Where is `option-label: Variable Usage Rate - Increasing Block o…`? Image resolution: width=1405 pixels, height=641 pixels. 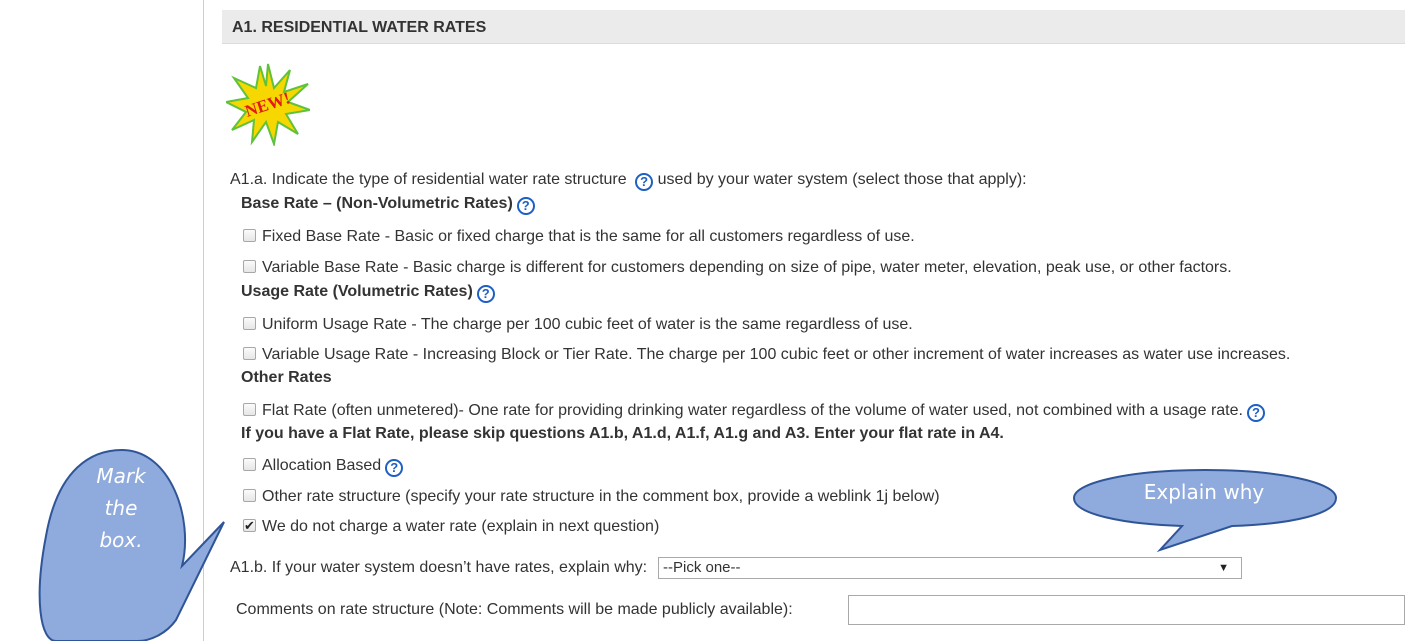 option-label: Variable Usage Rate - Increasing Block o… is located at coordinates (776, 354).